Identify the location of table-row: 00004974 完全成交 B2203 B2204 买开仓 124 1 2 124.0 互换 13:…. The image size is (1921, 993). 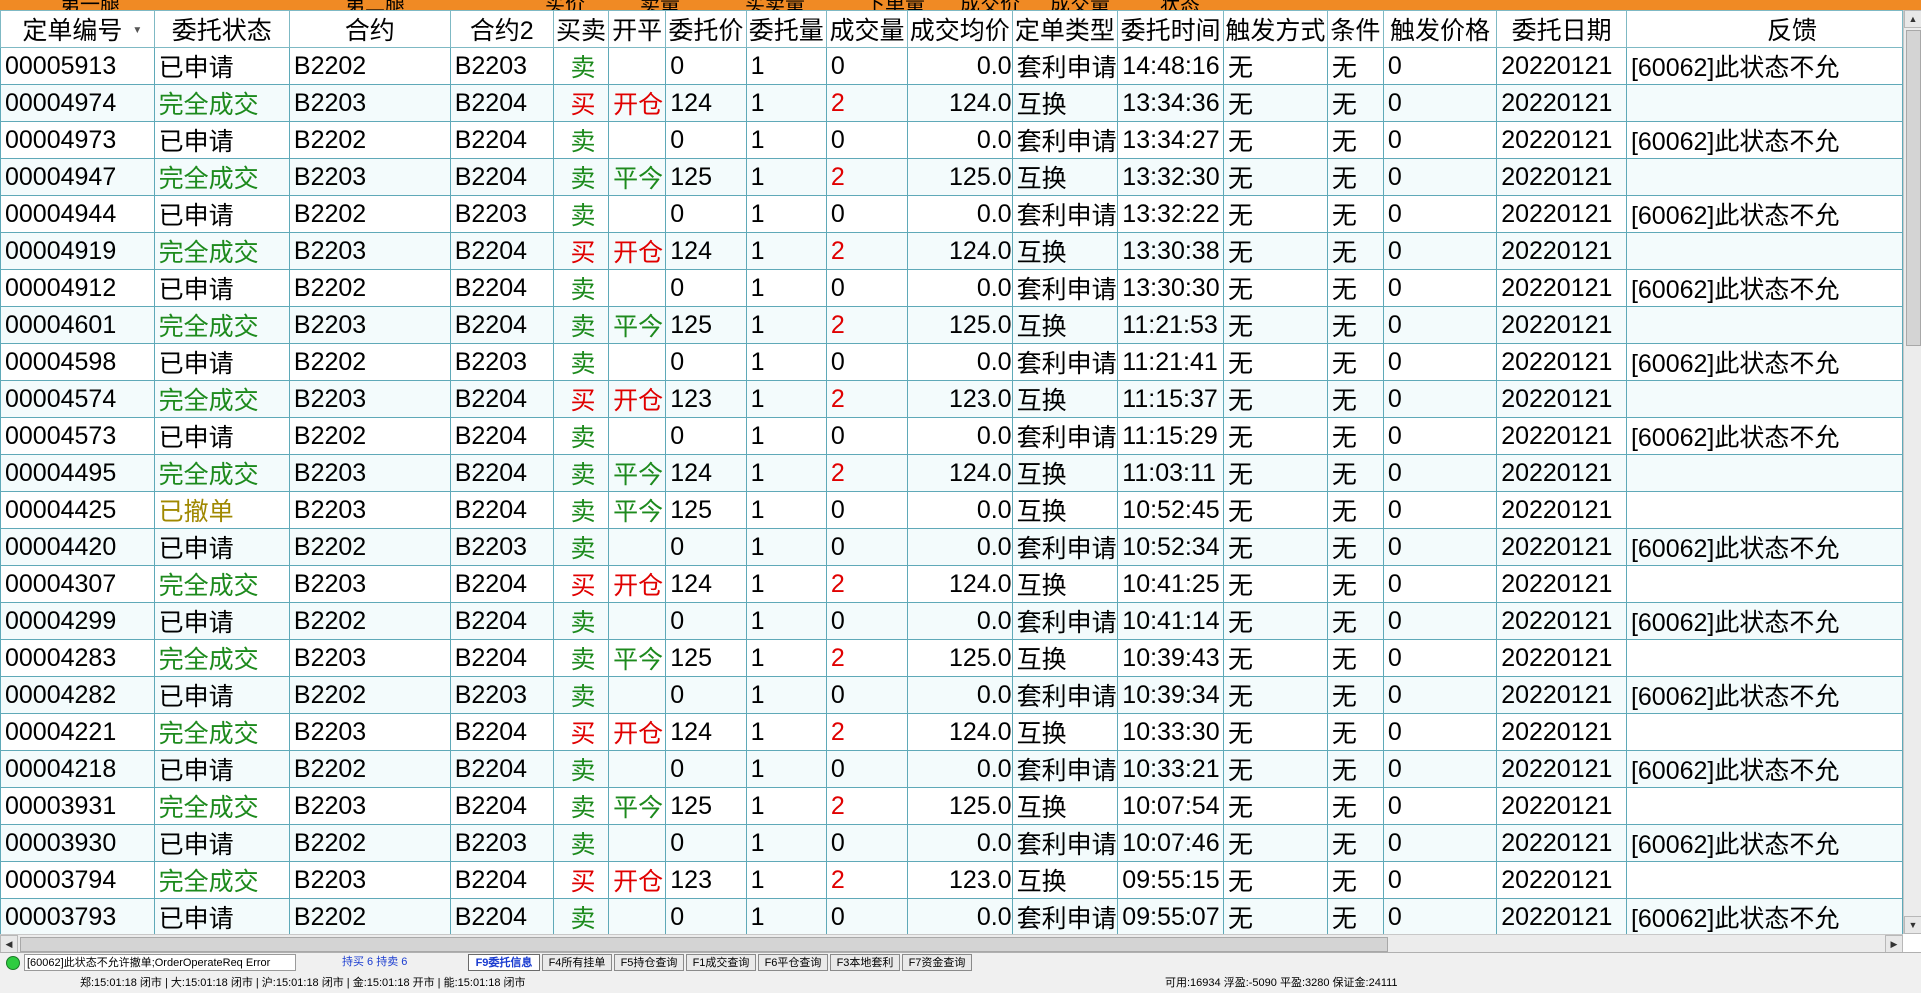
(951, 103).